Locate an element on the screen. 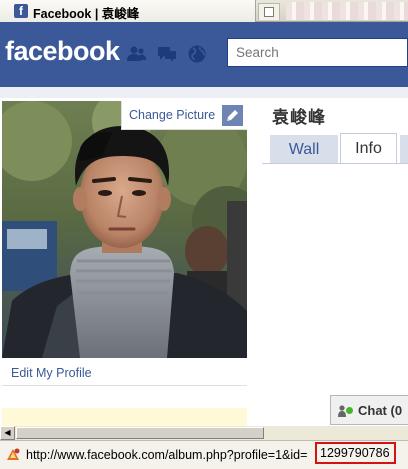 The image size is (408, 469). browser-status-icon is located at coordinates (13, 454).